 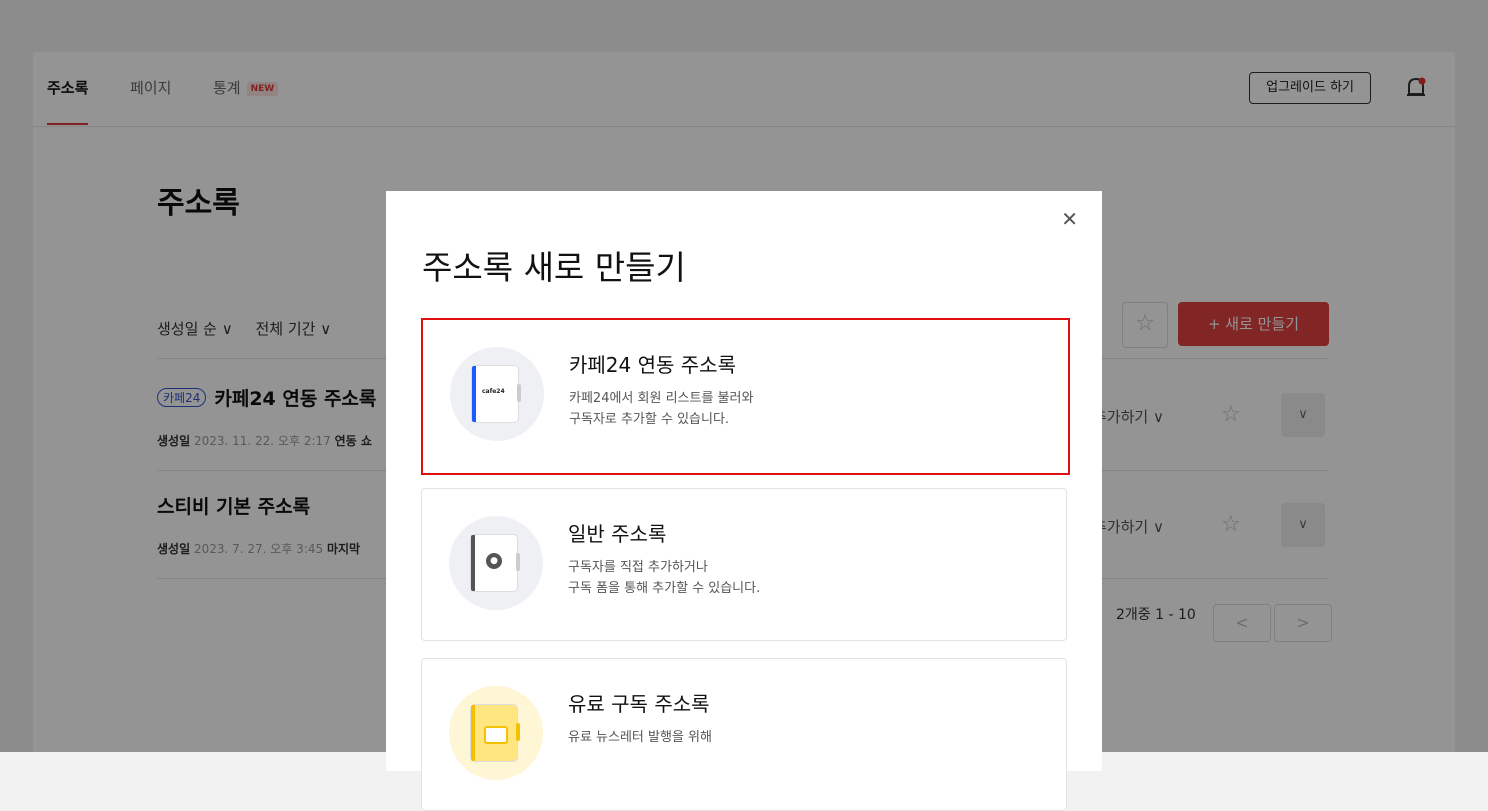 What do you see at coordinates (554, 267) in the screenshot?
I see `modal-title: 주소록 새로 만들기` at bounding box center [554, 267].